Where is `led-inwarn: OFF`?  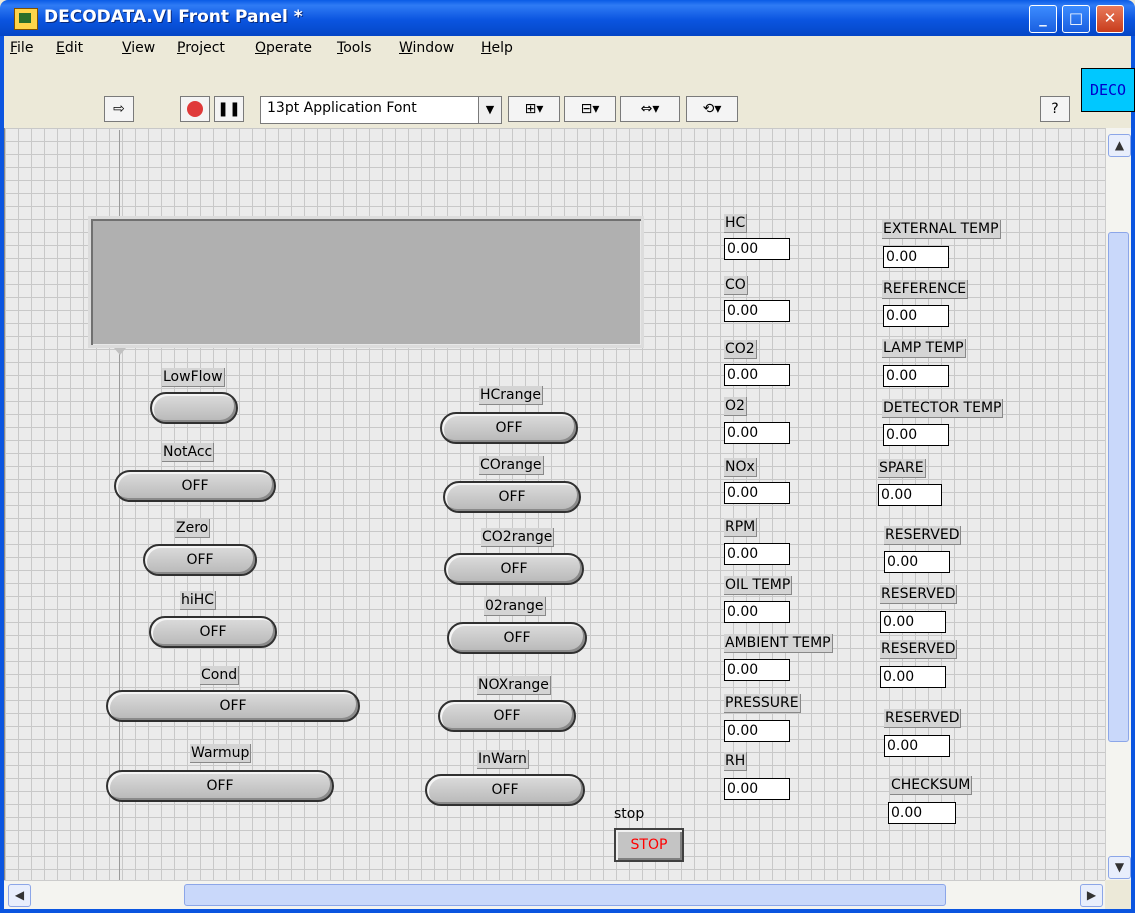 led-inwarn: OFF is located at coordinates (505, 790).